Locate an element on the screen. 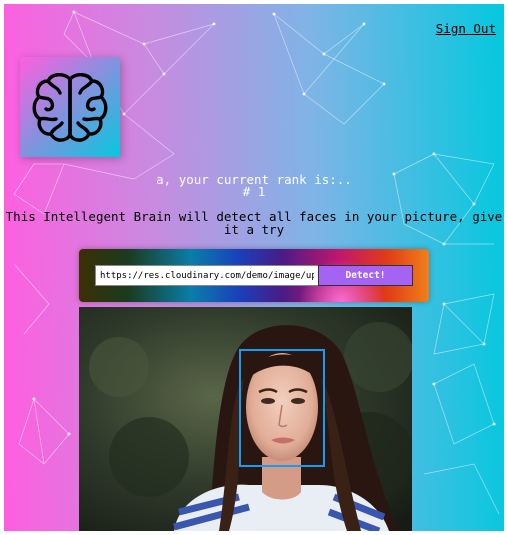  brain-icon is located at coordinates (70, 107).